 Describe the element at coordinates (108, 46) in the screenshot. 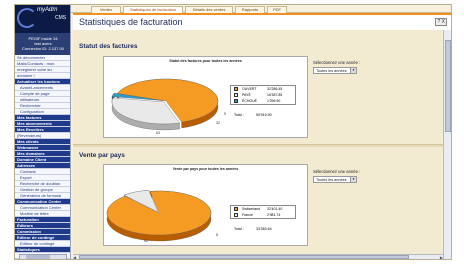

I see `section-heading: Statut des factures` at that location.